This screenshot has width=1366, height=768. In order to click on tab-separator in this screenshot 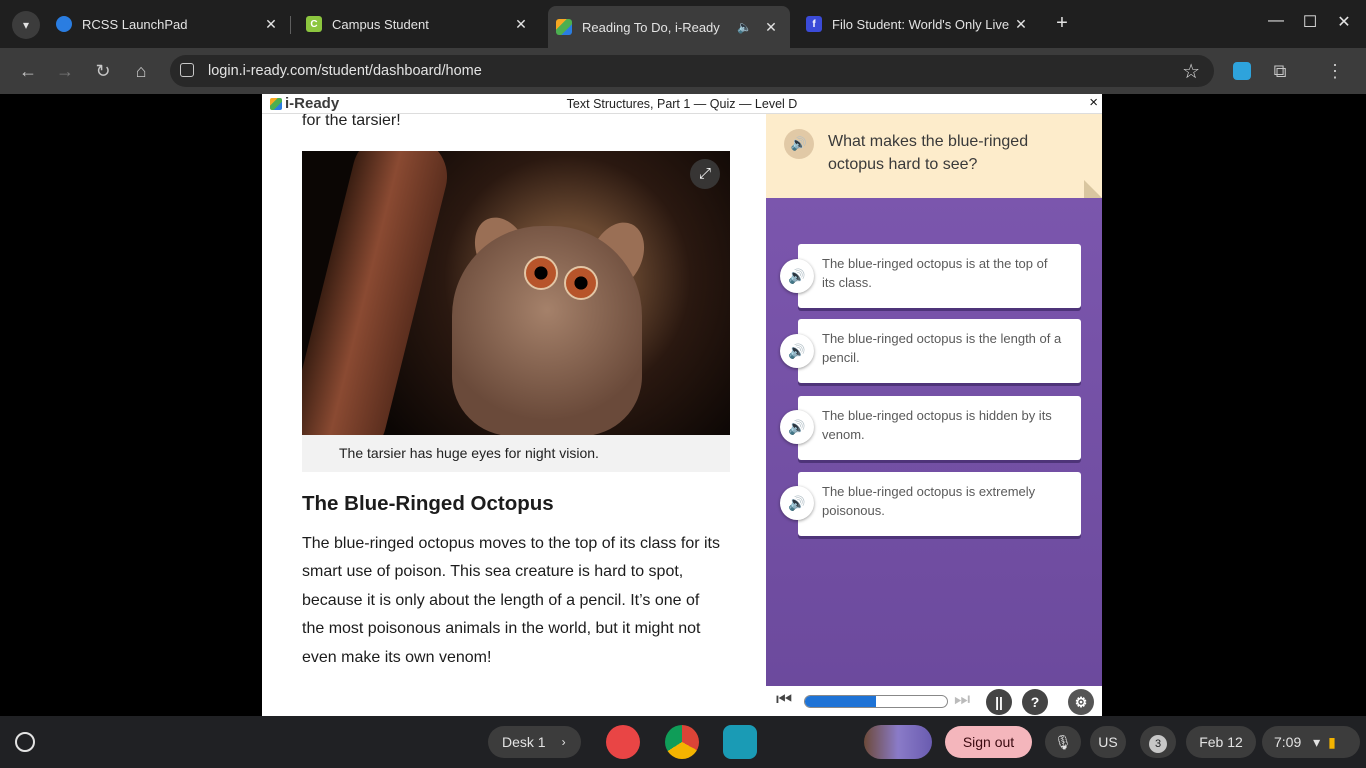, I will do `click(290, 25)`.